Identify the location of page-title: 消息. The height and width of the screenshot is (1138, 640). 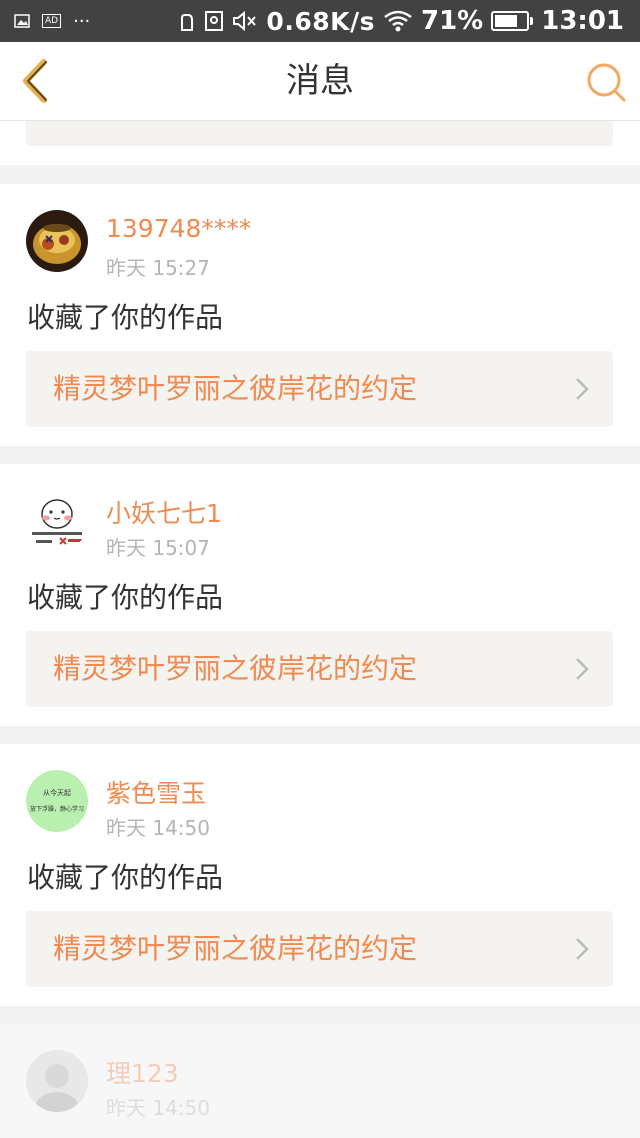
(320, 81).